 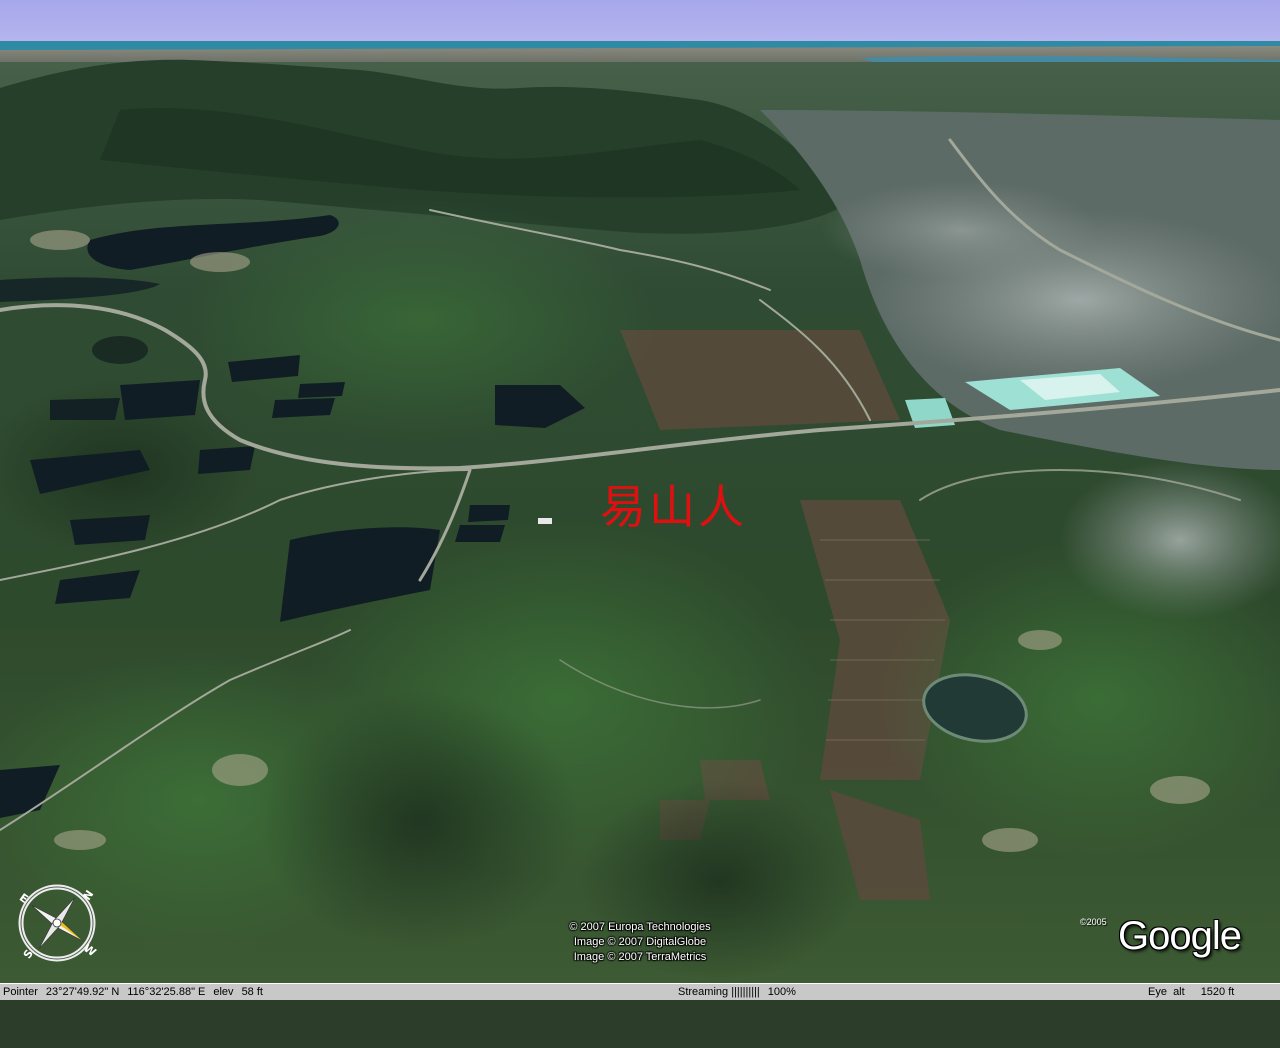 What do you see at coordinates (1180, 936) in the screenshot?
I see `logo-wordmark: Google` at bounding box center [1180, 936].